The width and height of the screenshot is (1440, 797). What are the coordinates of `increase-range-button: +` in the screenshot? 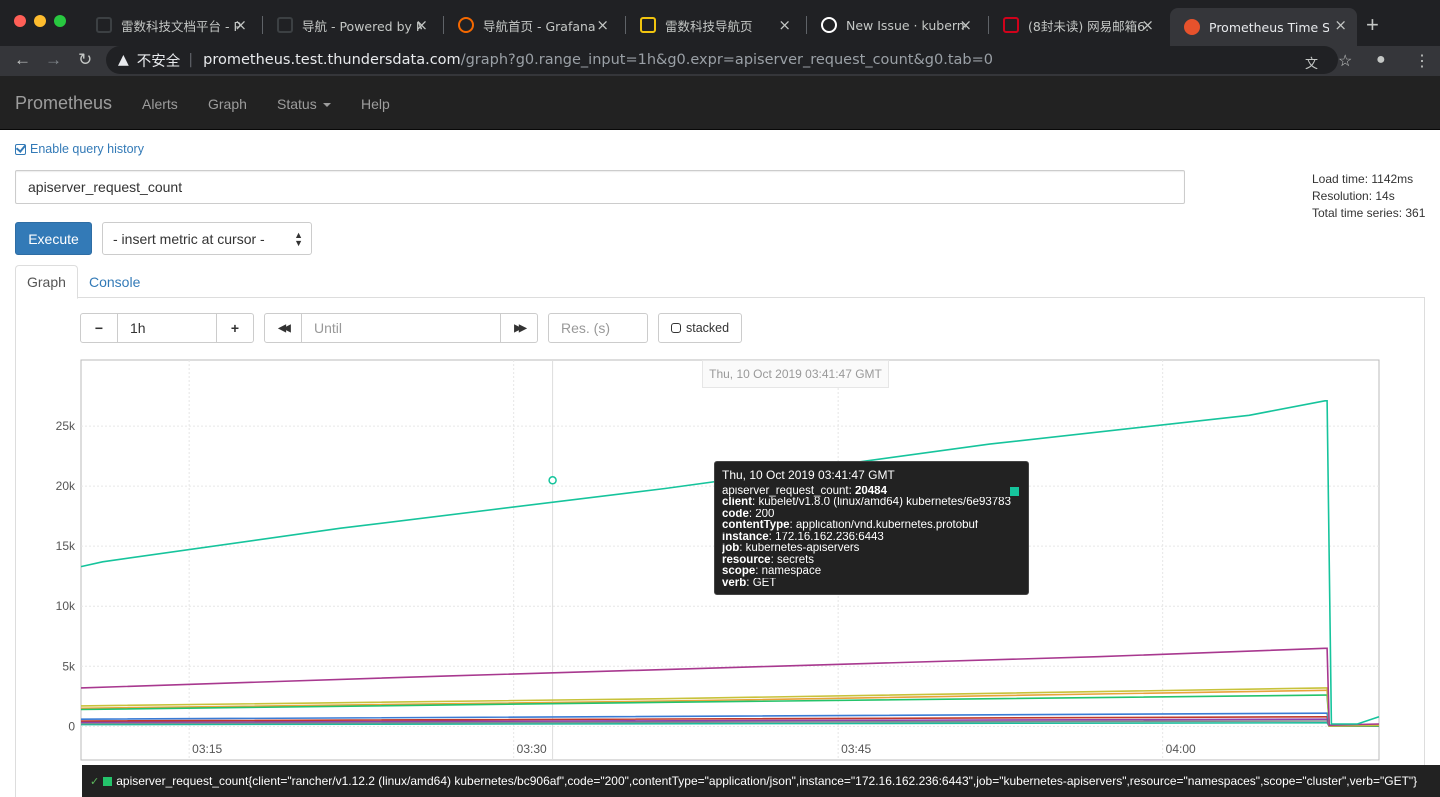 It's located at (235, 328).